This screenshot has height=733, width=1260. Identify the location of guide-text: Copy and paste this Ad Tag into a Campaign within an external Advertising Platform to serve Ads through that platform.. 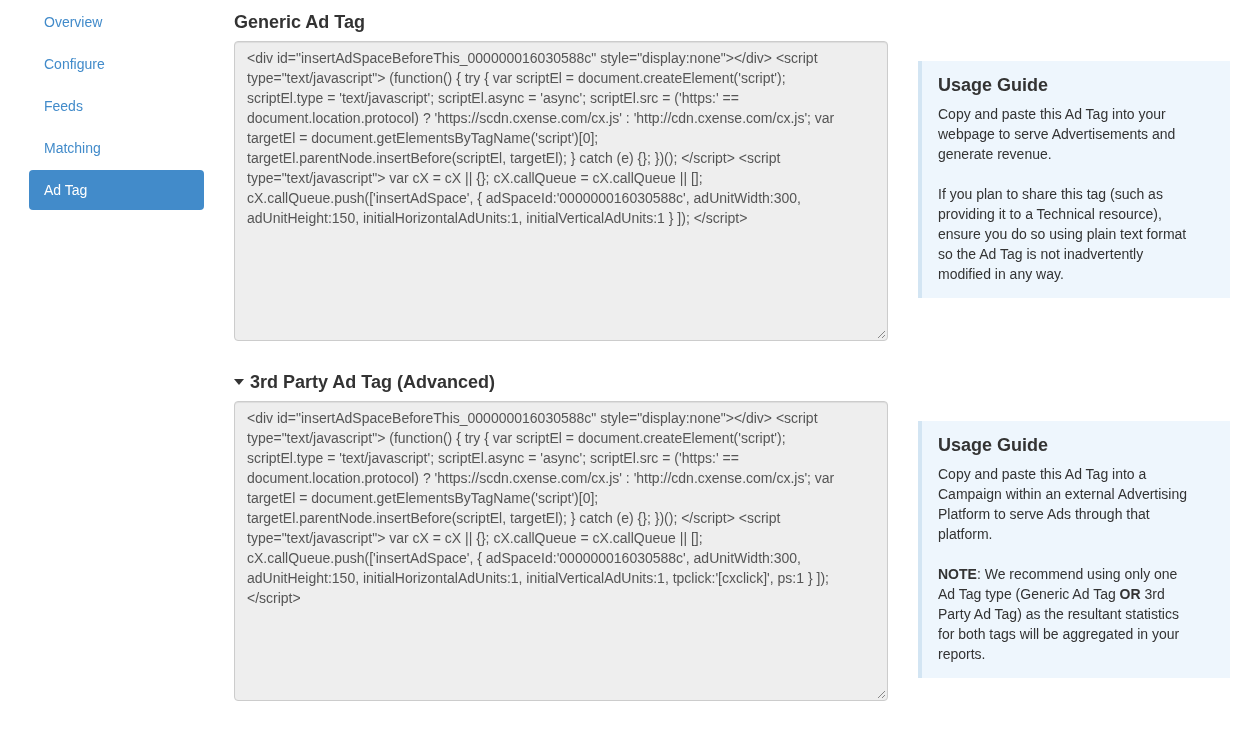
(1063, 504).